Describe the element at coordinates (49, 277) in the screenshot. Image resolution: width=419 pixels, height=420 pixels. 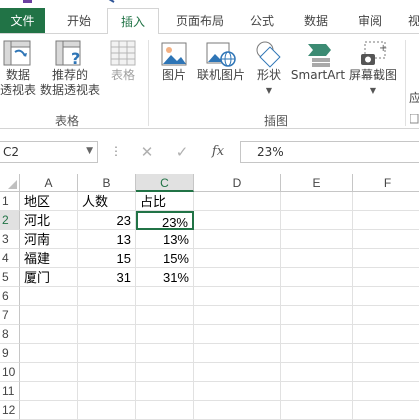
I see `cell-a5: 厦门` at that location.